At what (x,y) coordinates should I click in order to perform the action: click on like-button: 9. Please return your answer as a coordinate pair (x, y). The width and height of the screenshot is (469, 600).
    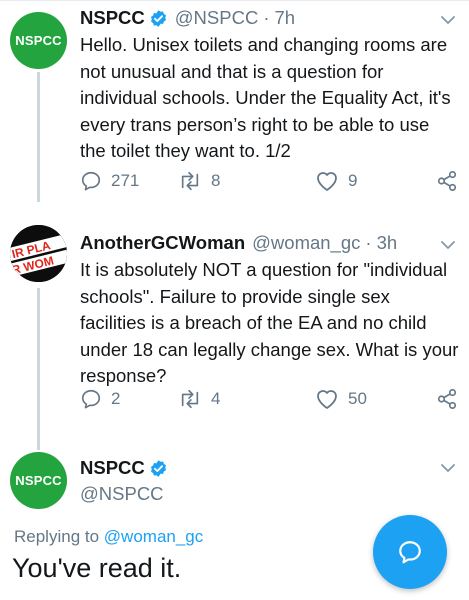
    Looking at the image, I should click on (336, 181).